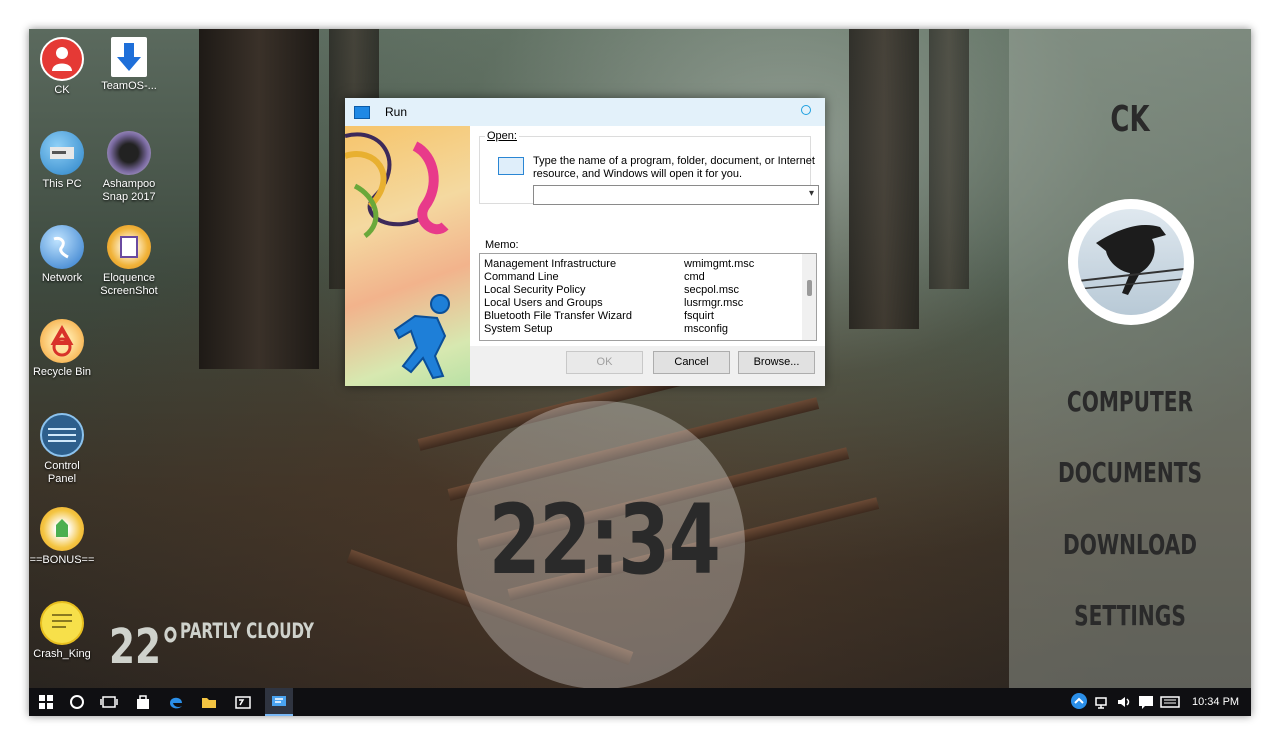  What do you see at coordinates (1124, 702) in the screenshot?
I see `volume-icon` at bounding box center [1124, 702].